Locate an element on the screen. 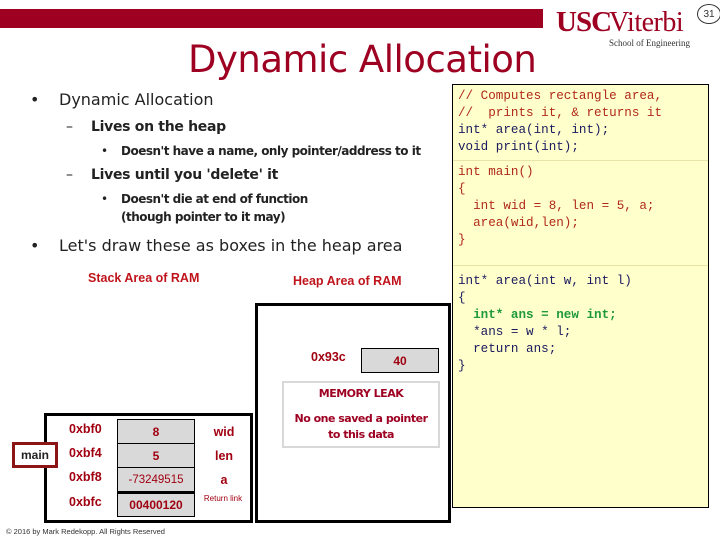 The height and width of the screenshot is (540, 720). code-line: area(wid,len); is located at coordinates (518, 223).